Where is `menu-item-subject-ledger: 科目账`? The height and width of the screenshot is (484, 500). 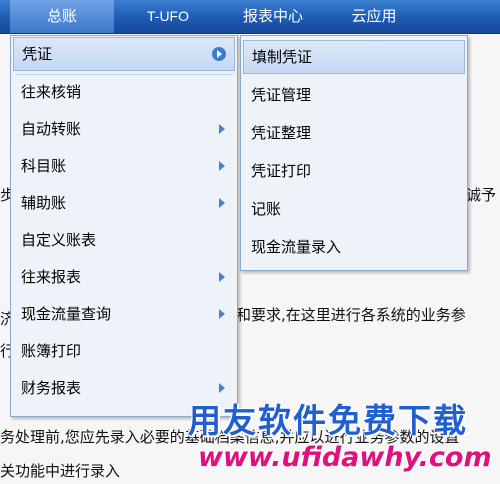
menu-item-subject-ledger: 科目账 is located at coordinates (124, 166).